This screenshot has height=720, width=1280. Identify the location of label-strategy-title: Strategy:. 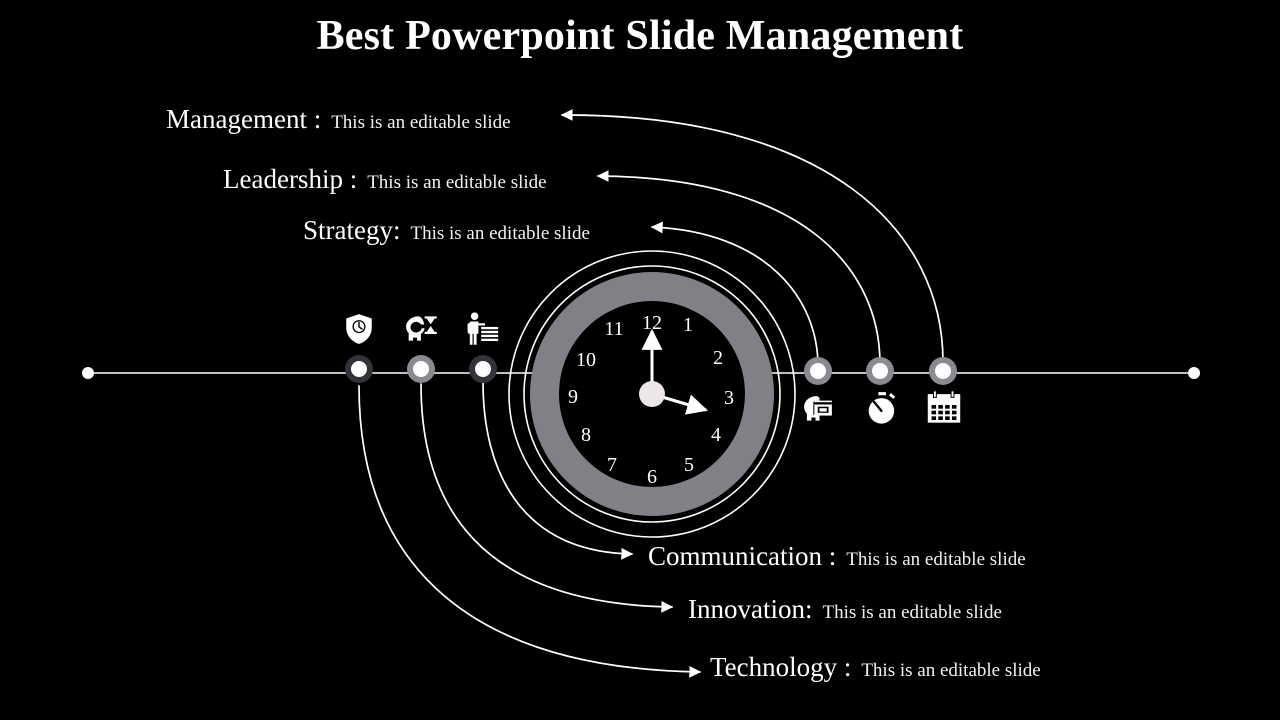
(352, 230).